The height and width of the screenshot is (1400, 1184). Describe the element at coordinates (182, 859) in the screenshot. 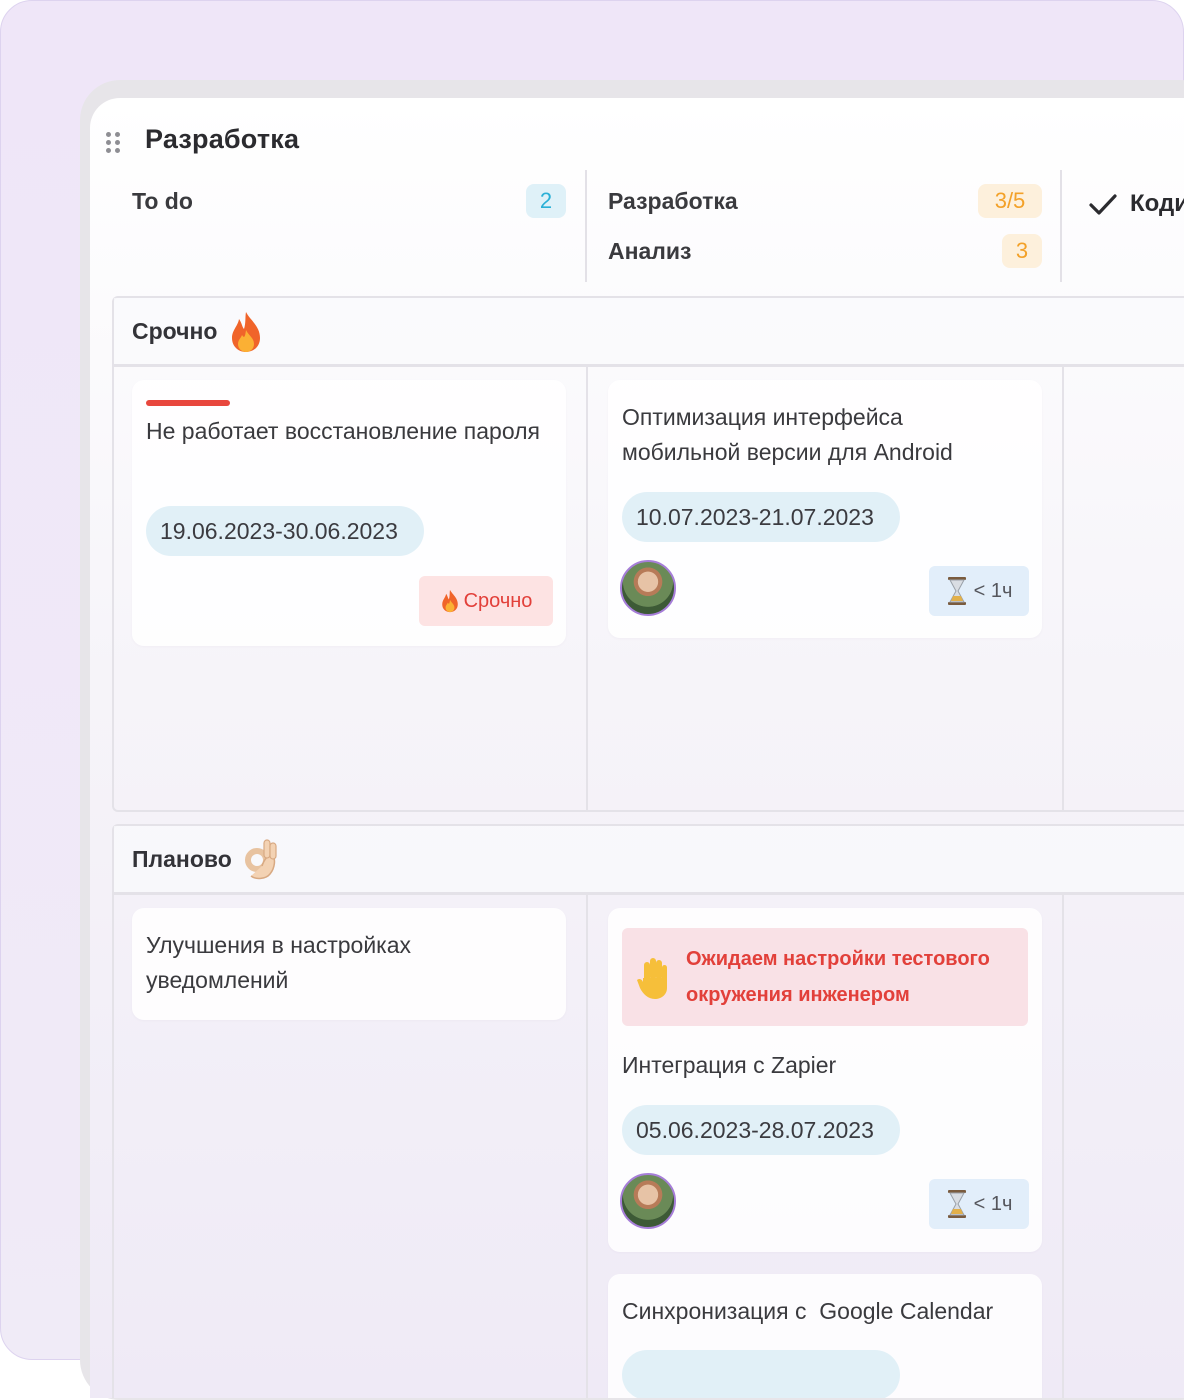

I see `swimlane-title: Планово` at that location.